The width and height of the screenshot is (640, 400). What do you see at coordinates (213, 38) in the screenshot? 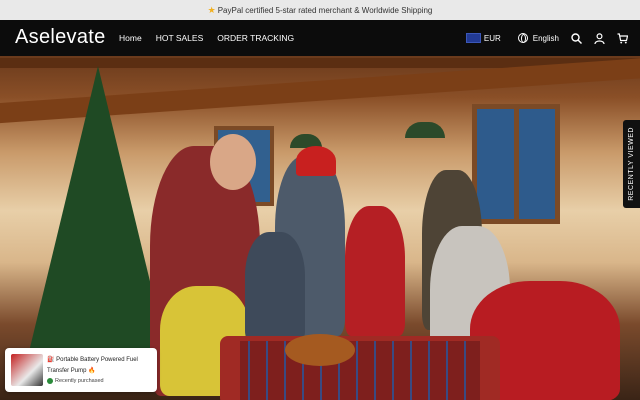
I see `main-menu: Home HOT SALES ORDER TRACKING` at bounding box center [213, 38].